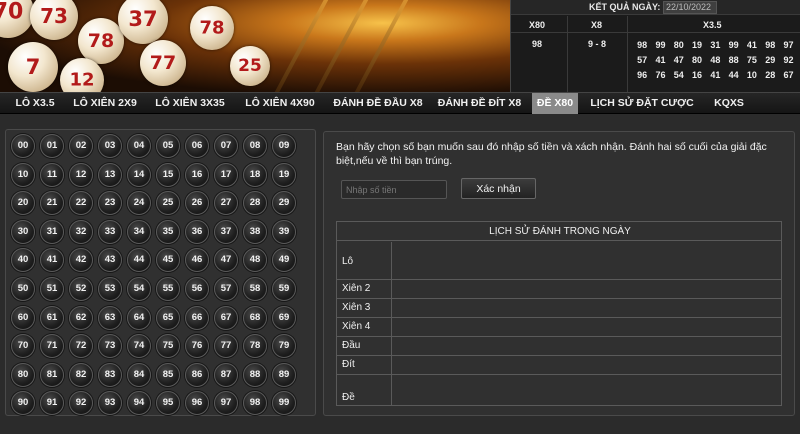 Image resolution: width=800 pixels, height=434 pixels. I want to click on number-button-34: 34, so click(139, 231).